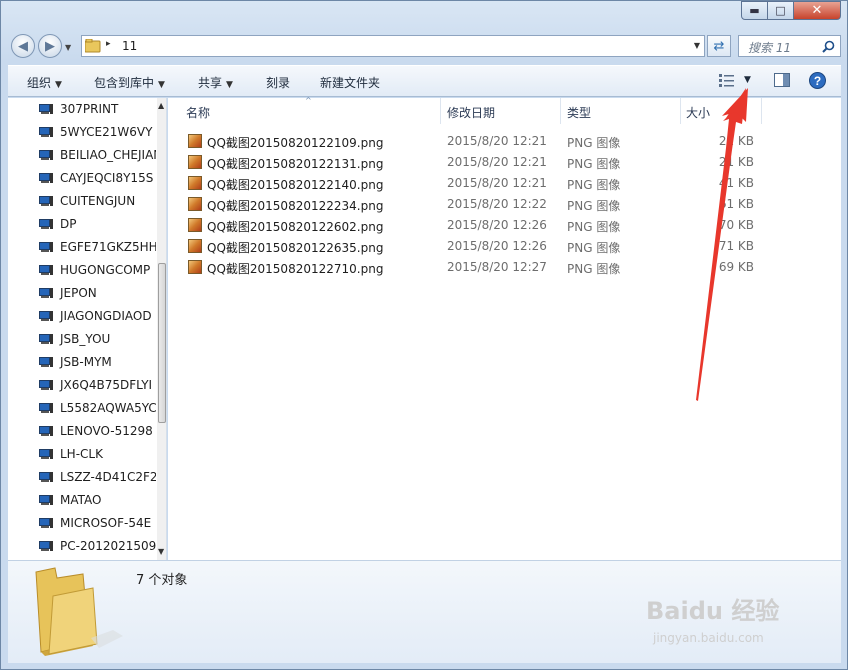  I want to click on breadcrumb-current: 11, so click(129, 46).